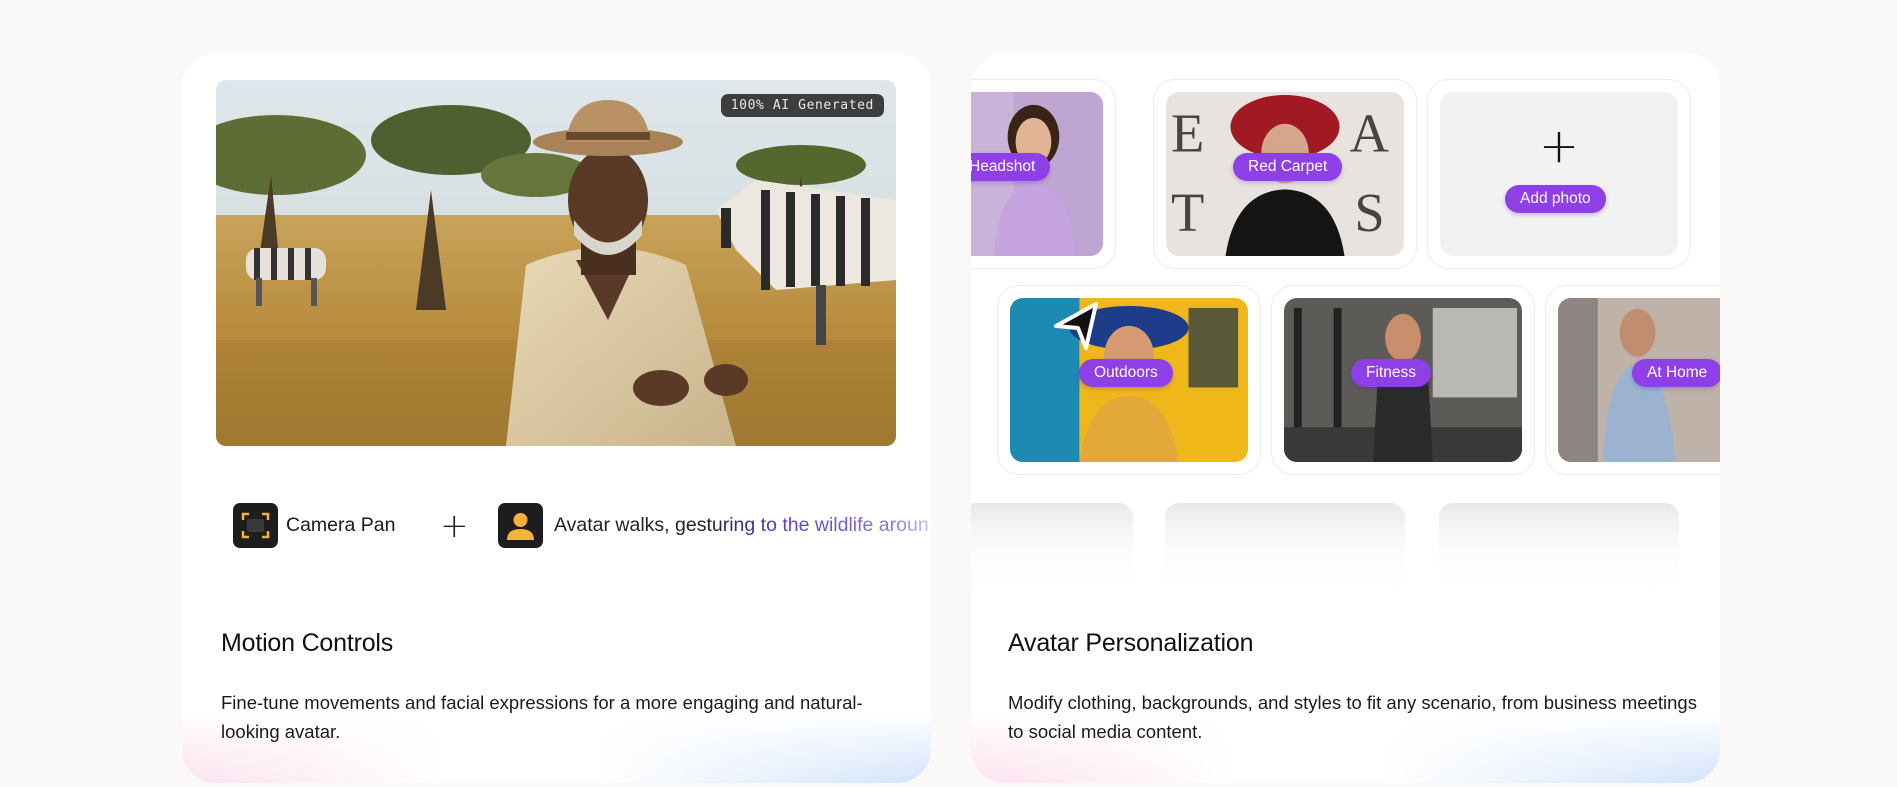  I want to click on style-tile-fitness: Fitness, so click(1403, 380).